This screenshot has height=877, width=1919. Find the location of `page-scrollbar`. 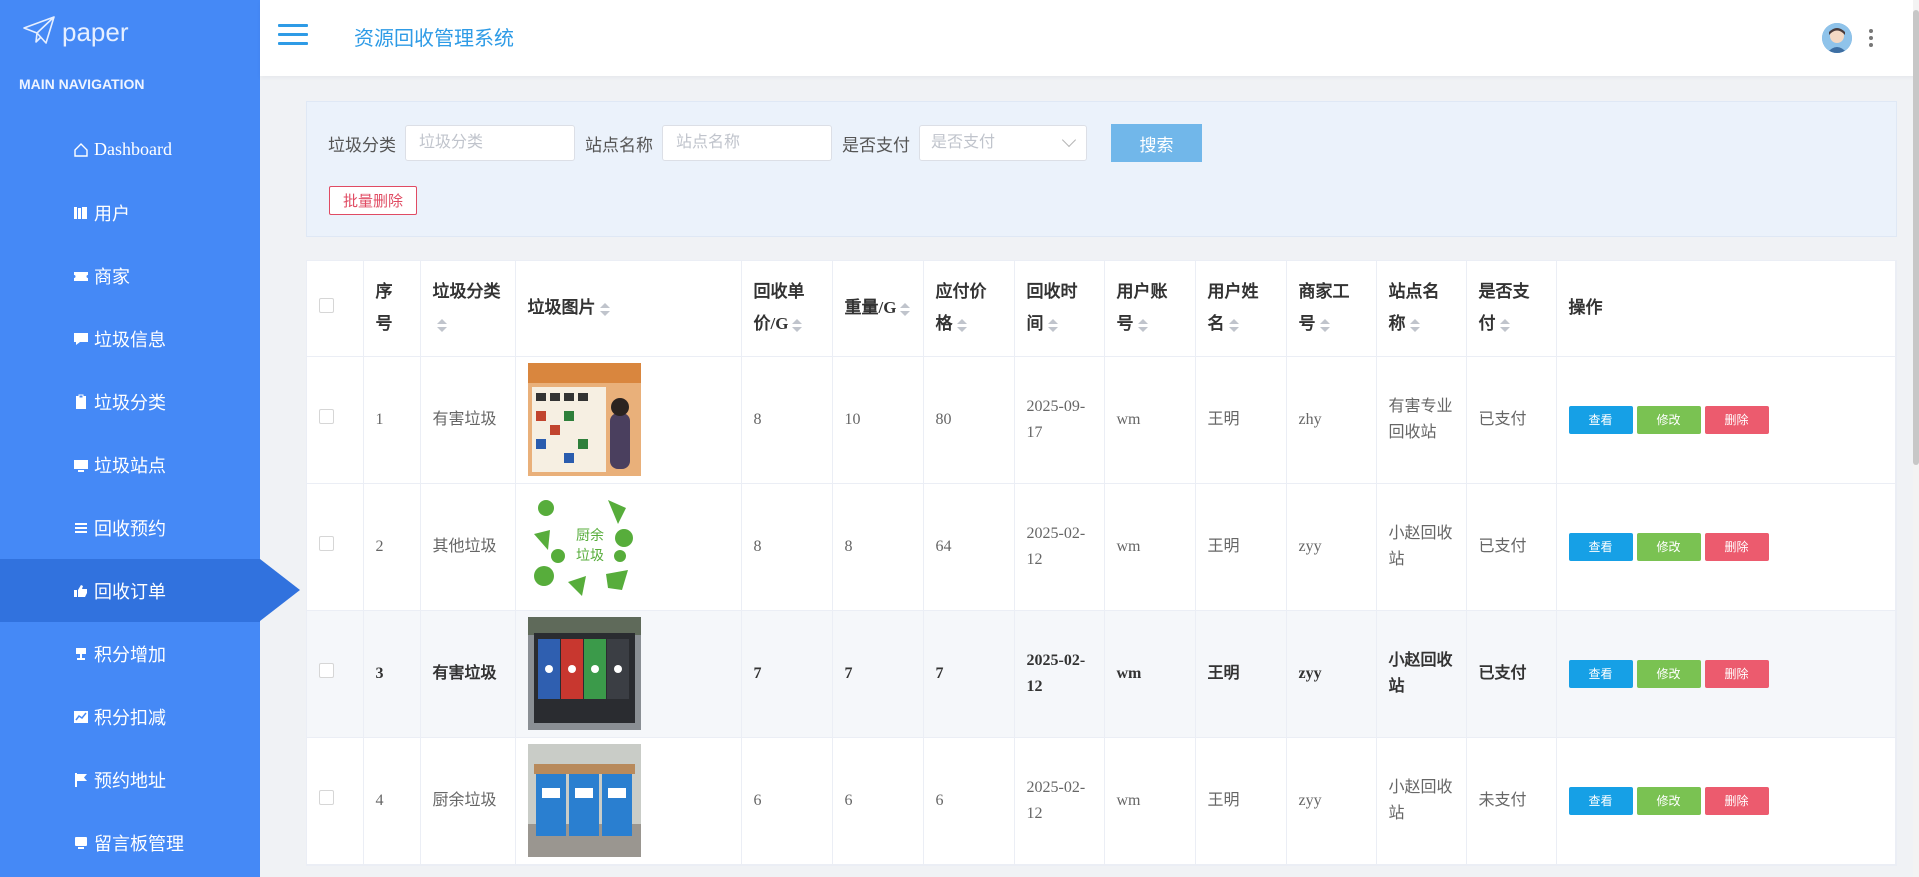

page-scrollbar is located at coordinates (1916, 438).